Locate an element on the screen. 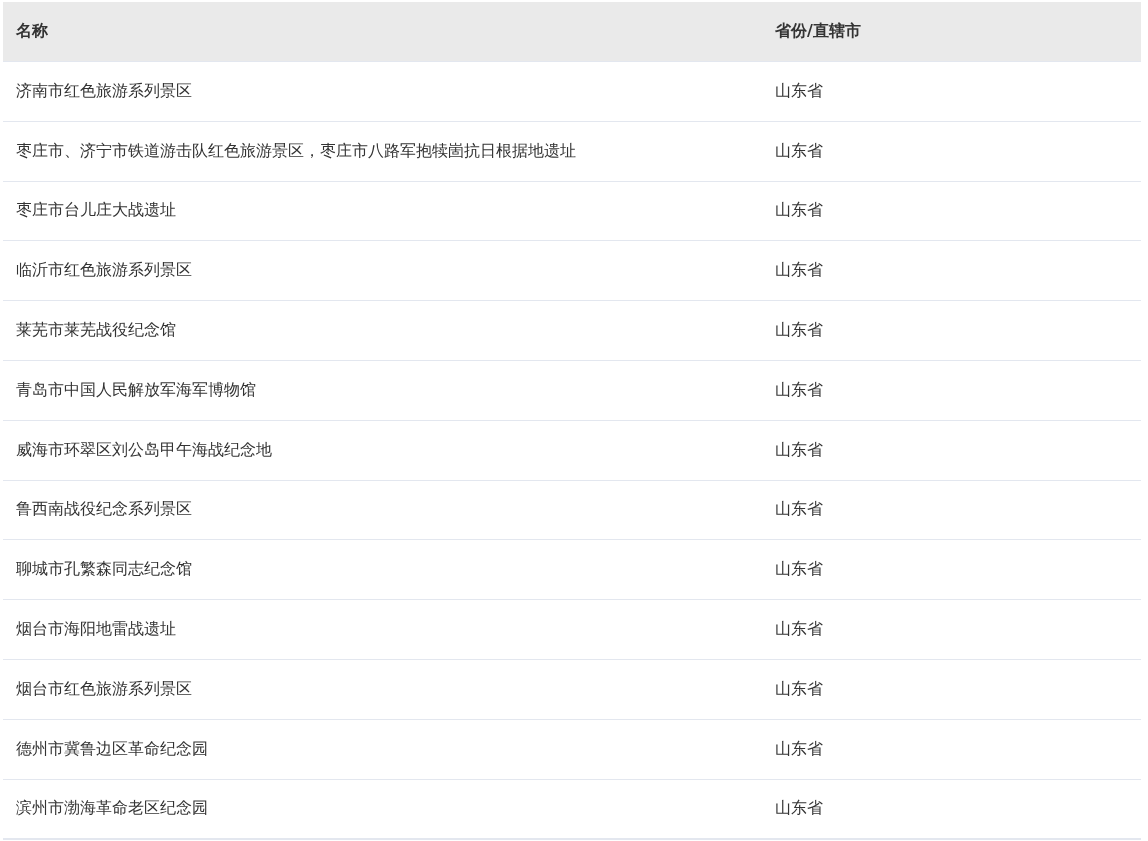 The image size is (1148, 841). table-cell: 聊城市孔繁森同志纪念馆 is located at coordinates (104, 569).